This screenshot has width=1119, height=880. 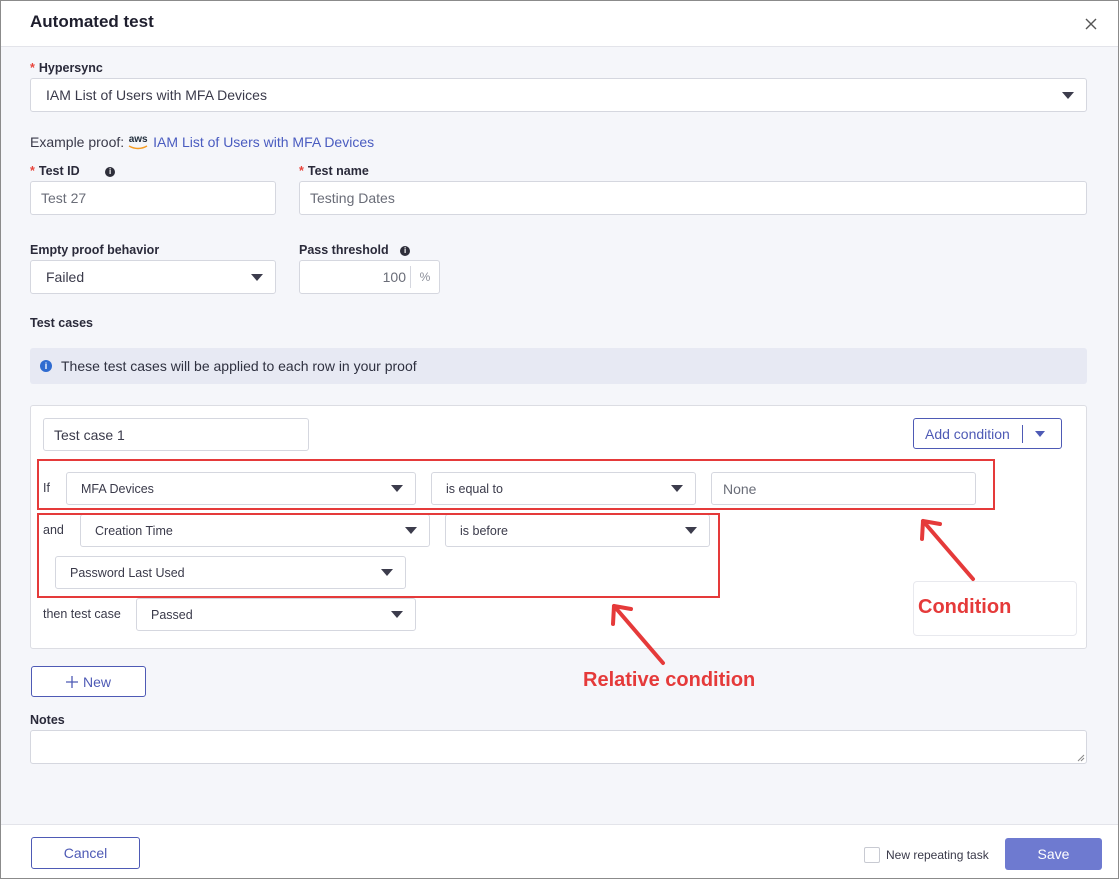 I want to click on condition-annotation: Condition, so click(x=965, y=607).